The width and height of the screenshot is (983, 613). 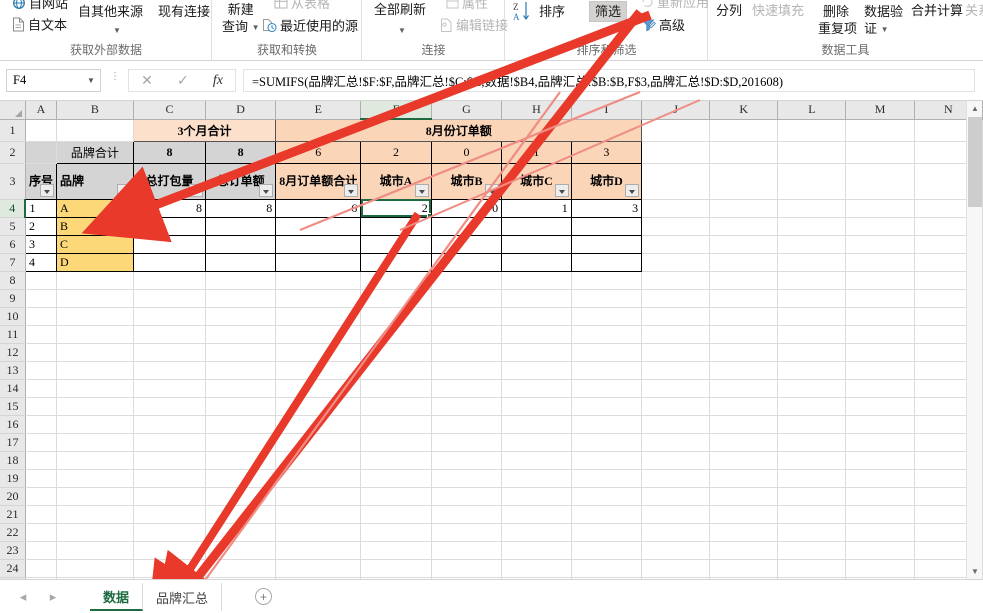 I want to click on cell-E4-aug-total: 6, so click(x=318, y=208).